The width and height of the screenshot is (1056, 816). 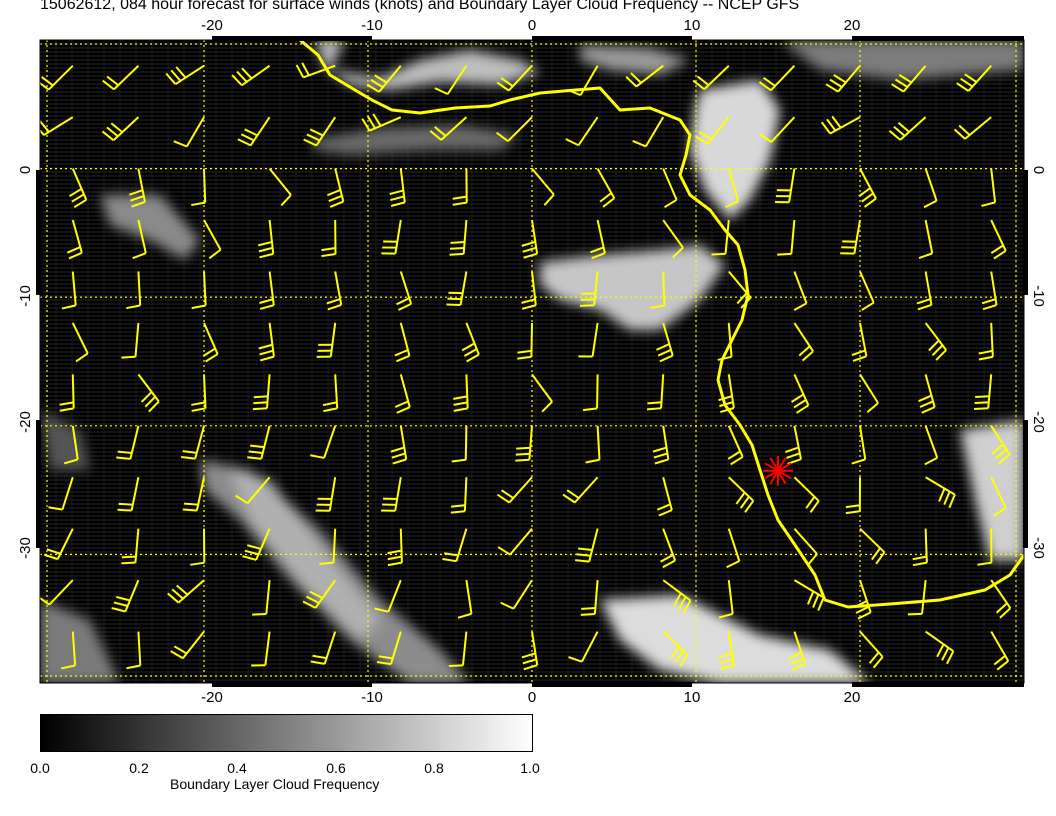 I want to click on lon-tick-bottom: -20, so click(x=212, y=697).